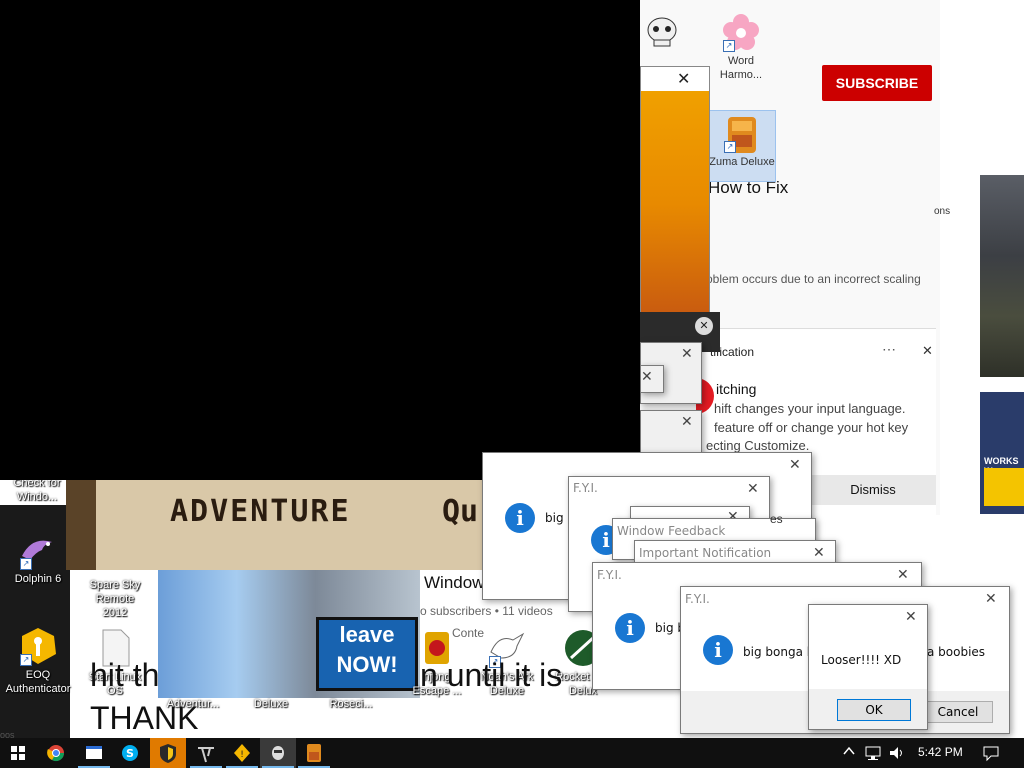 The width and height of the screenshot is (1024, 773). I want to click on window-app-icon, so click(94, 752).